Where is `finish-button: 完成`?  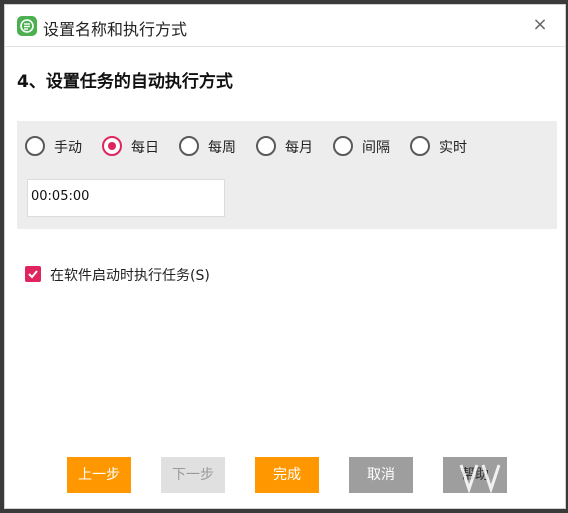
finish-button: 完成 is located at coordinates (287, 475).